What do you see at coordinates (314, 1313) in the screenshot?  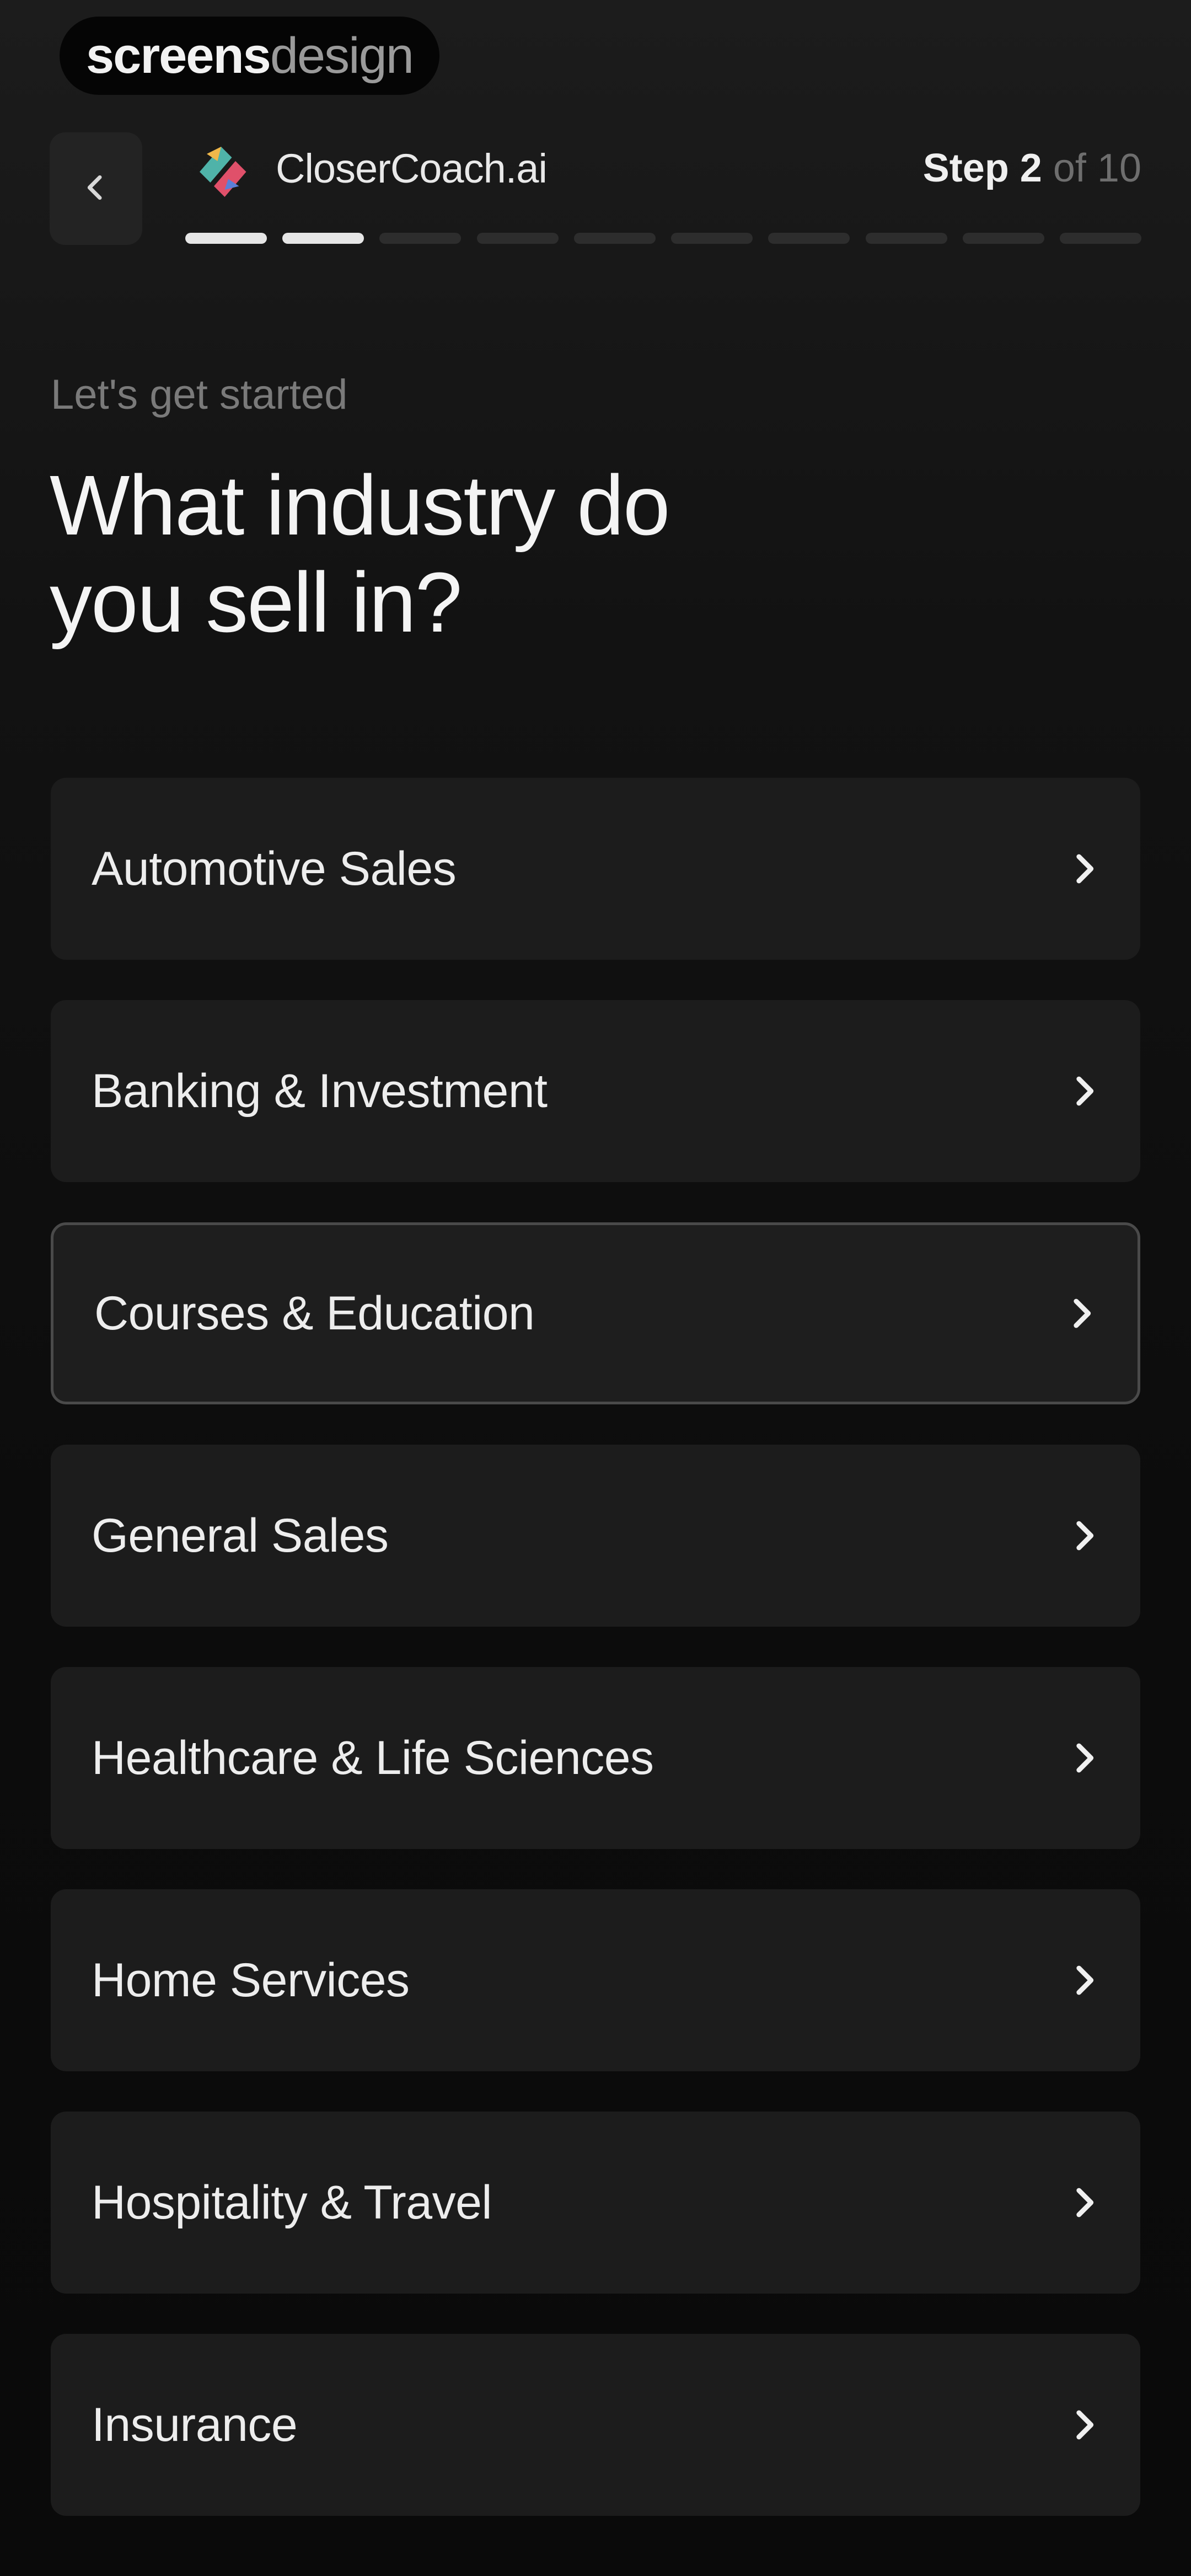 I see `industry-option-label: Courses & Education` at bounding box center [314, 1313].